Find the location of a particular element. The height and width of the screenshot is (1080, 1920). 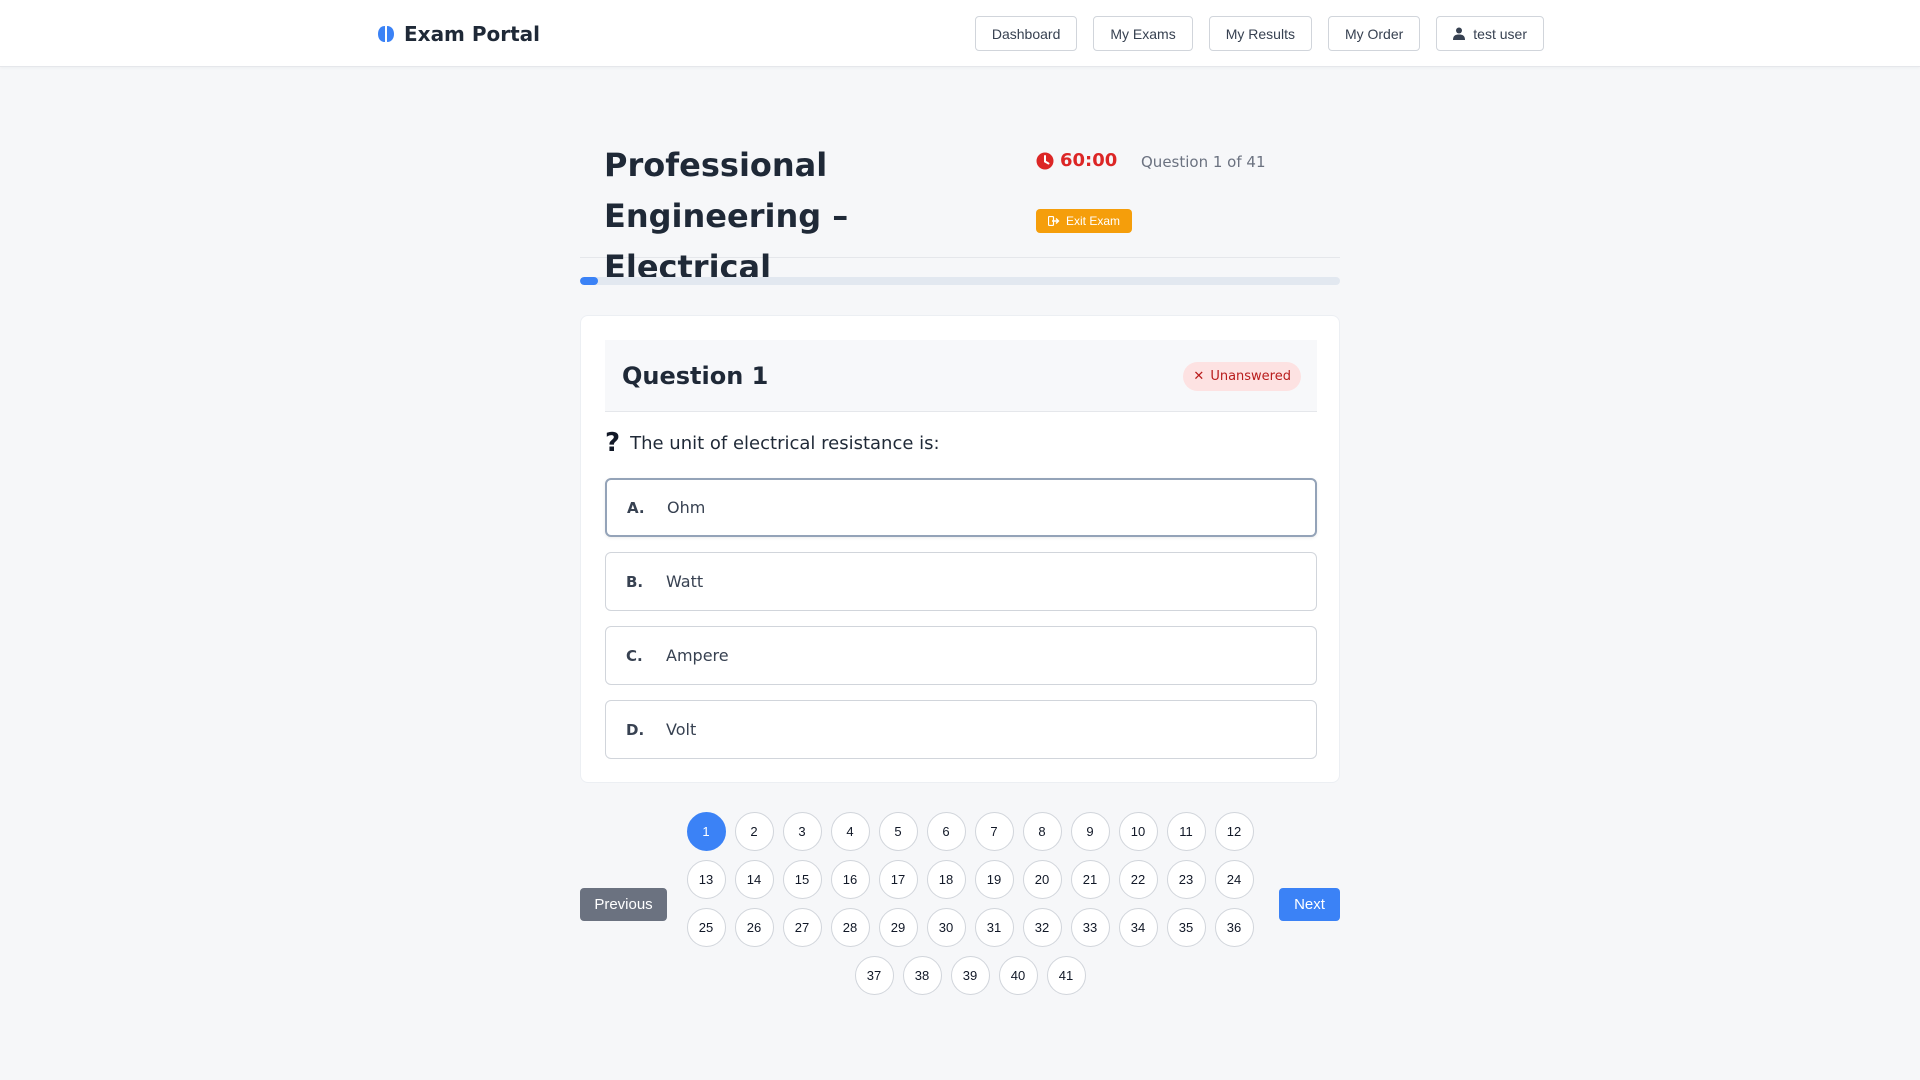

next-button: Next is located at coordinates (1309, 904).